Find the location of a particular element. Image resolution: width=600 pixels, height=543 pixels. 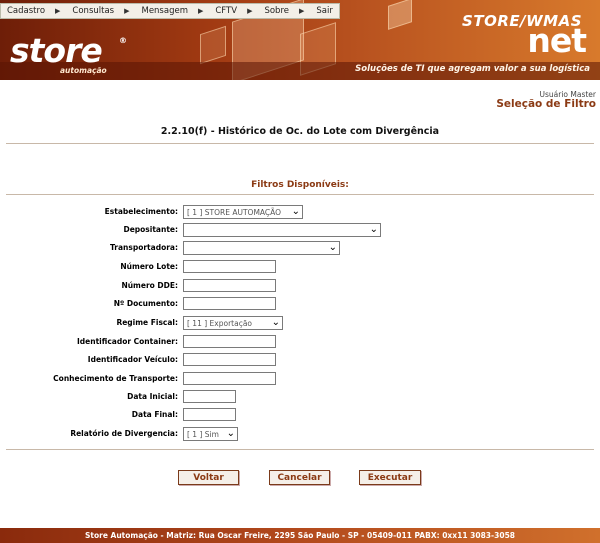

menu-item-label: Sair is located at coordinates (324, 11).